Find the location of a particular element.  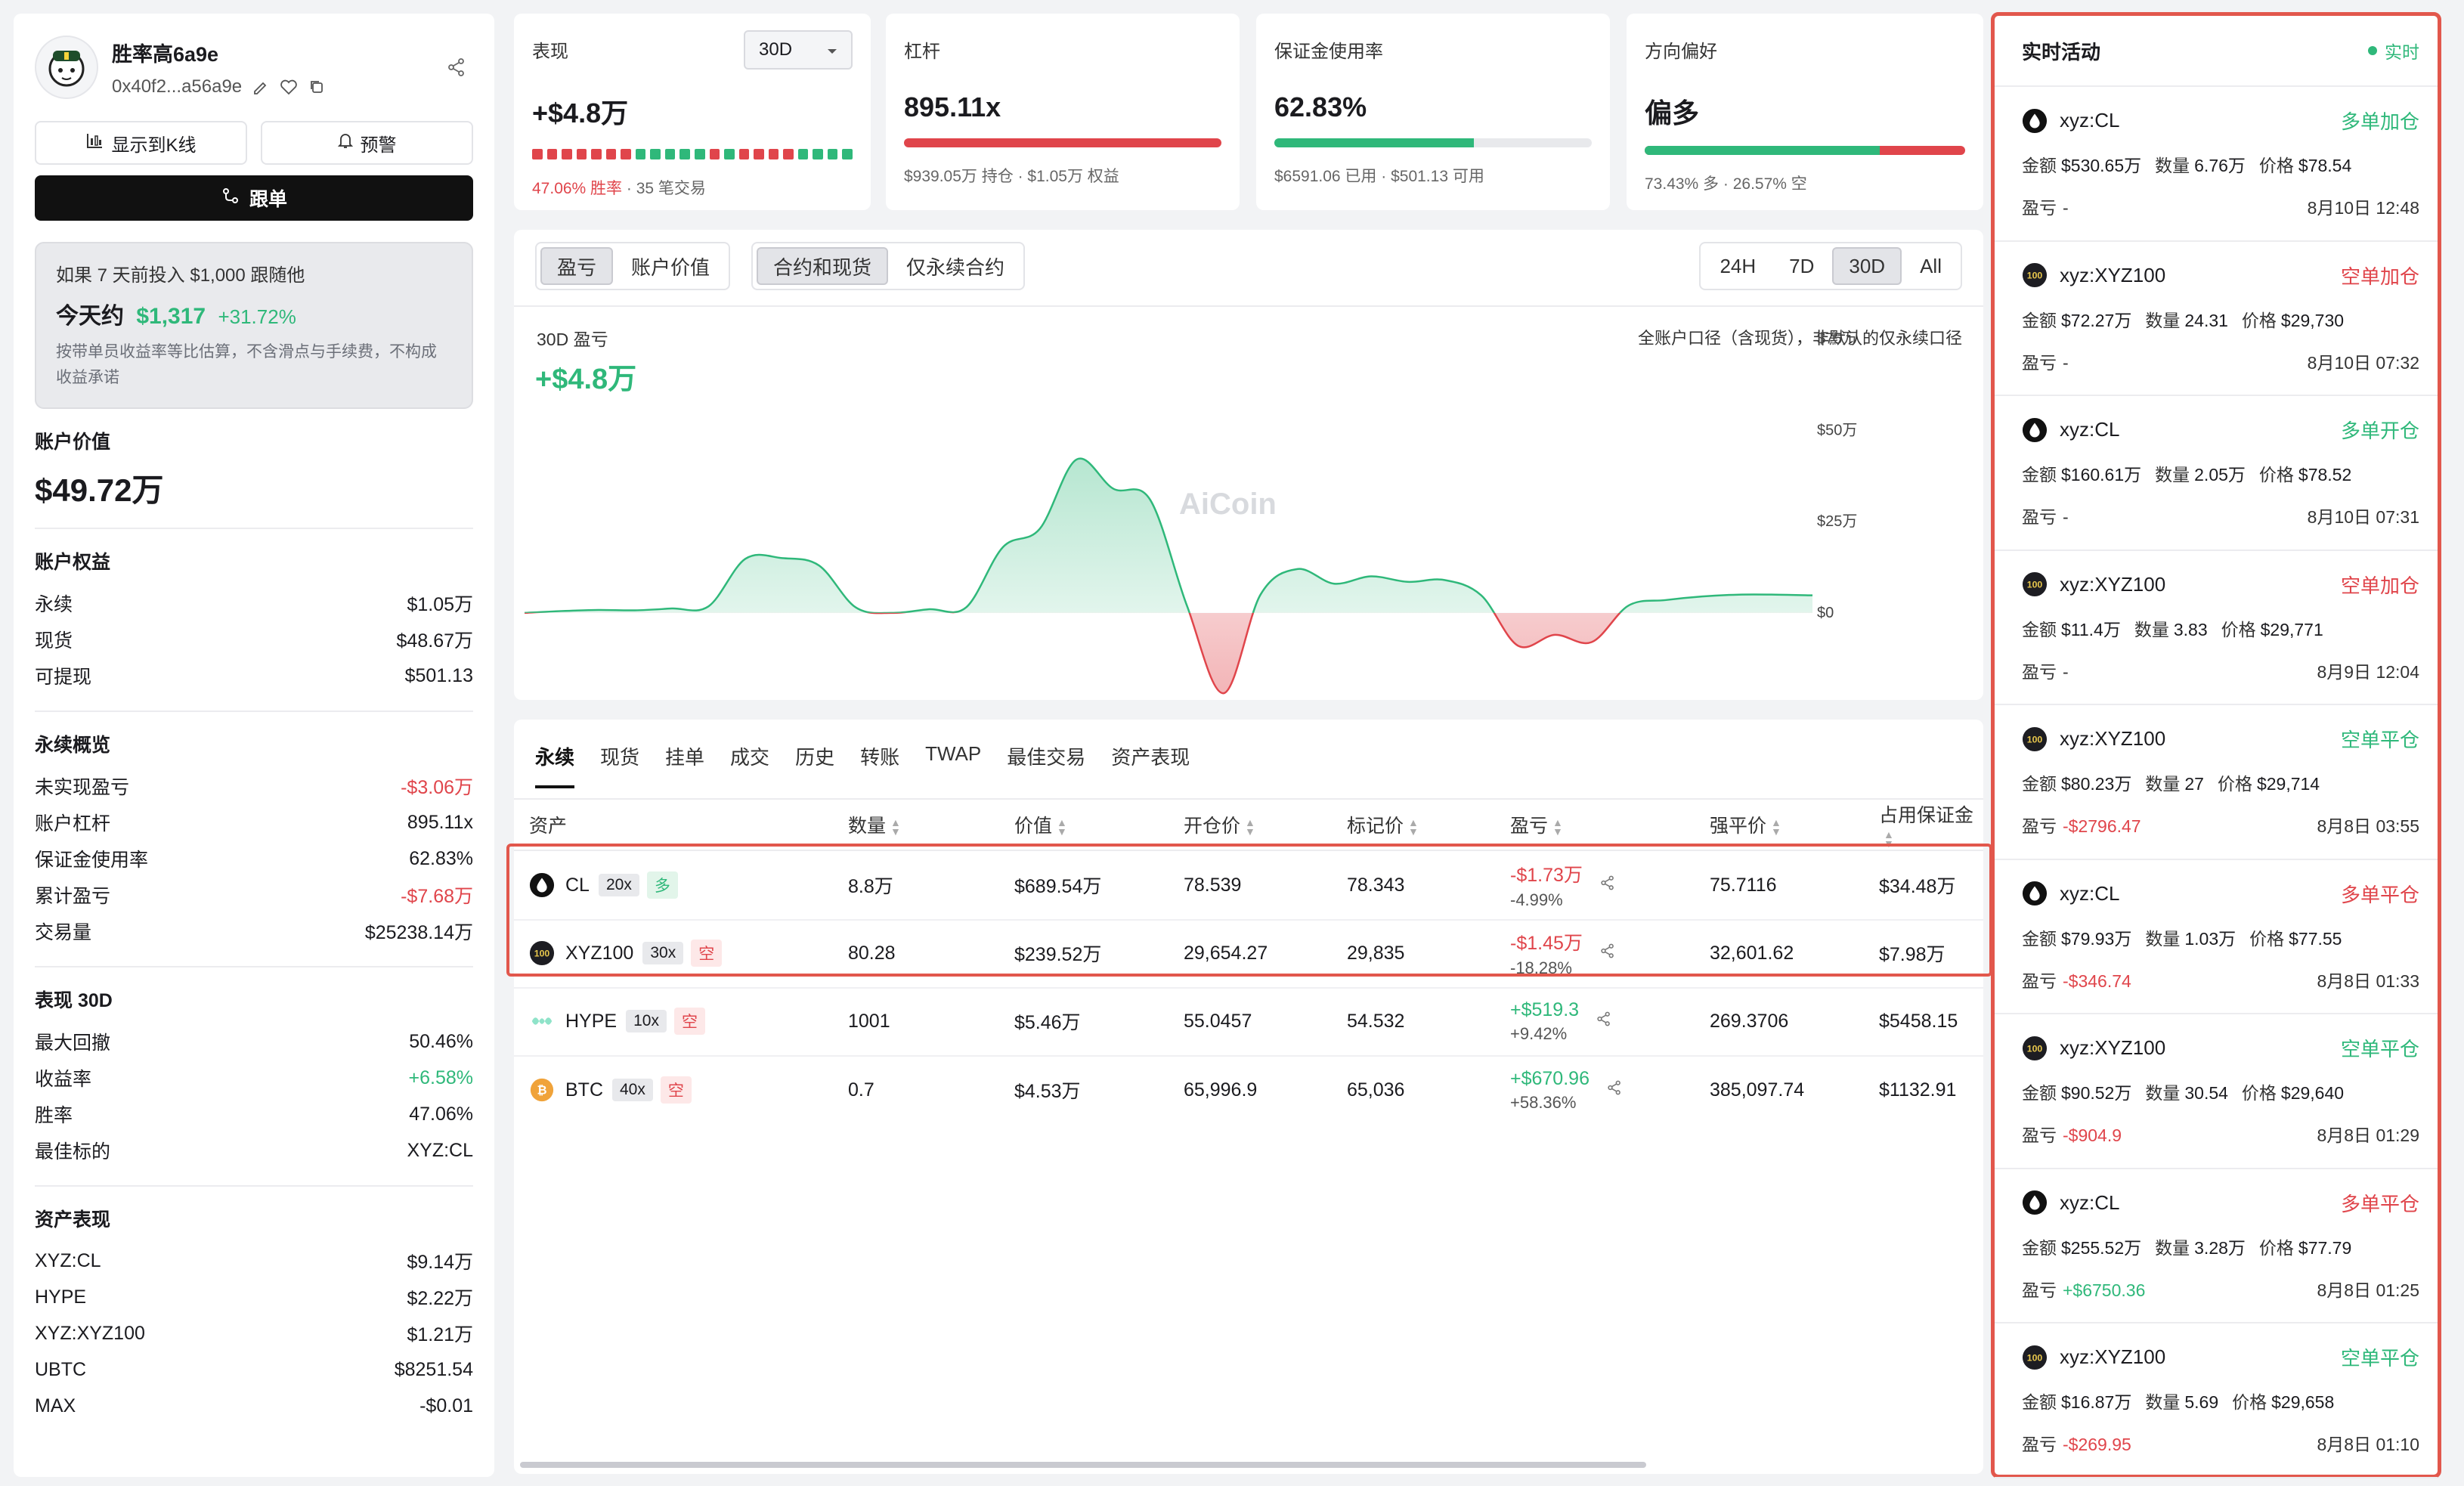

horizontal-scrollbar is located at coordinates (1083, 1465).